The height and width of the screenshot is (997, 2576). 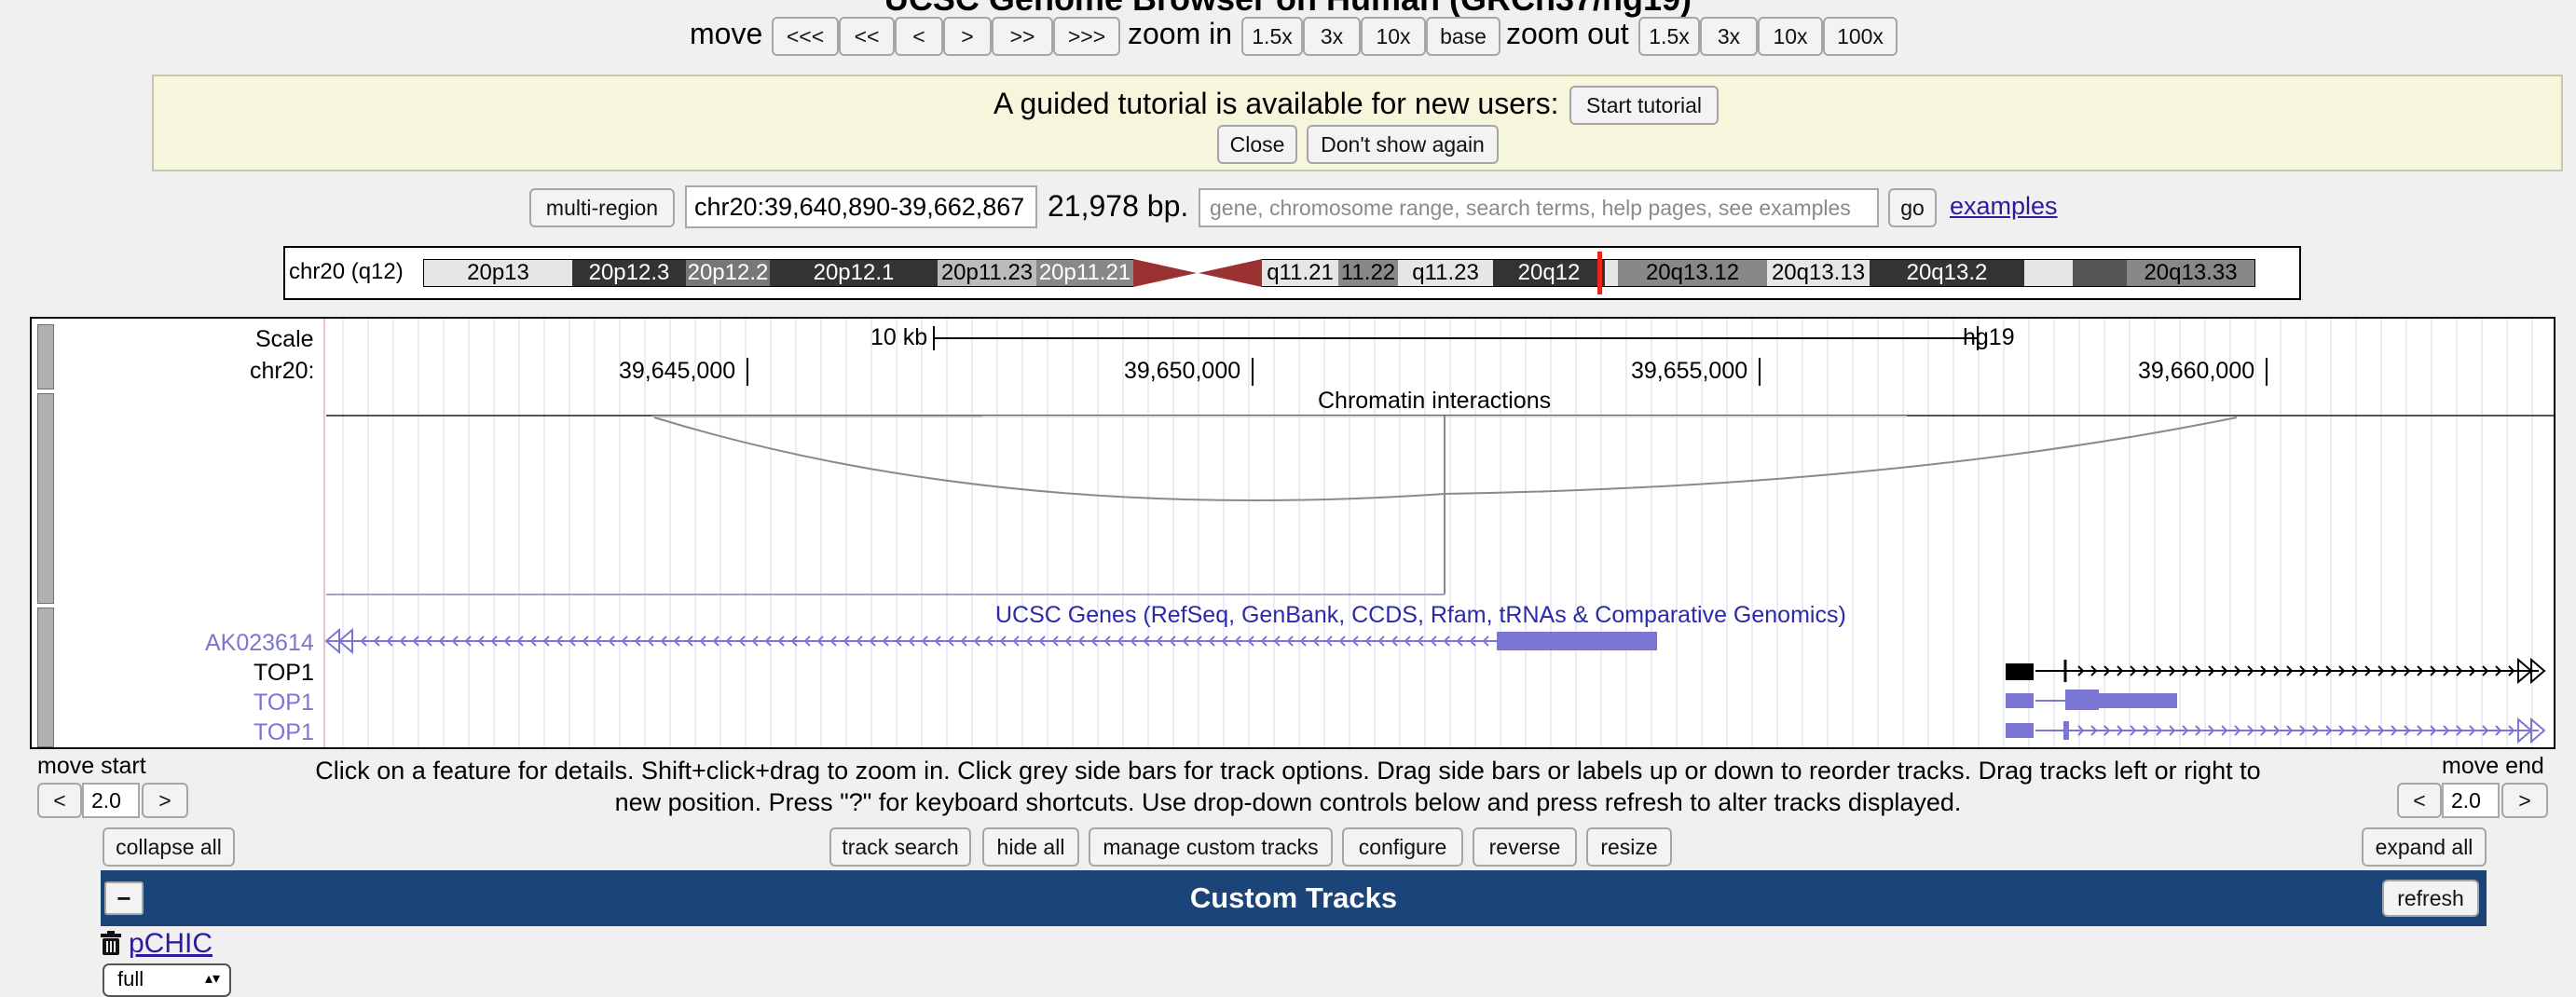 What do you see at coordinates (1030, 847) in the screenshot?
I see `hide-all-button: hide all` at bounding box center [1030, 847].